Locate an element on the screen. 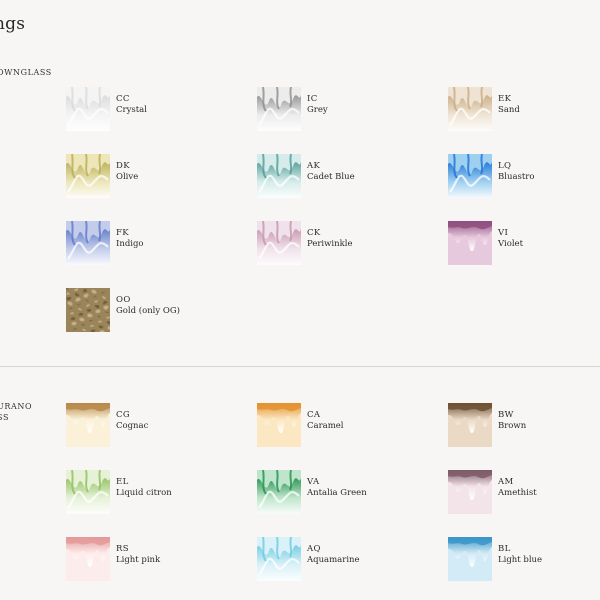 Image resolution: width=600 pixels, height=600 pixels. swatch-name: Antalia Green is located at coordinates (337, 493).